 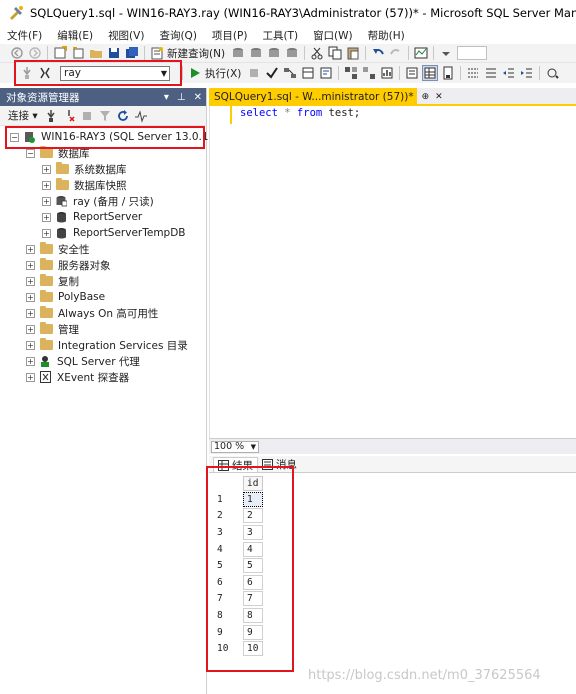 What do you see at coordinates (114, 233) in the screenshot?
I see `tree-item-reportservertempdb: + ReportServerTempDB` at bounding box center [114, 233].